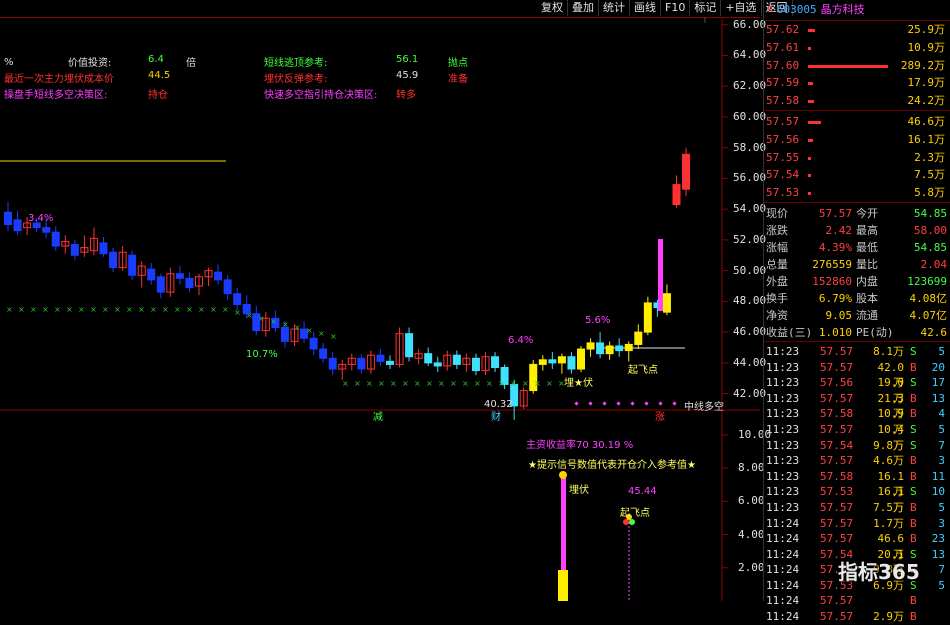 Image resolution: width=950 pixels, height=625 pixels. Describe the element at coordinates (158, 95) in the screenshot. I see `trader-decision-tag: 持仓` at that location.